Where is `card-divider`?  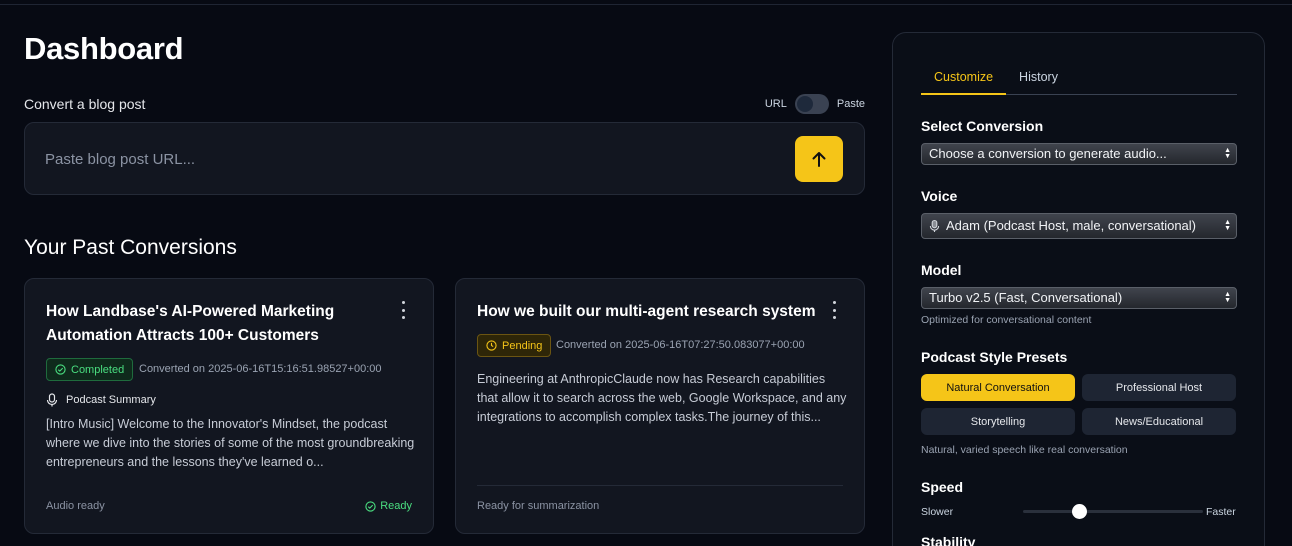
card-divider is located at coordinates (660, 485).